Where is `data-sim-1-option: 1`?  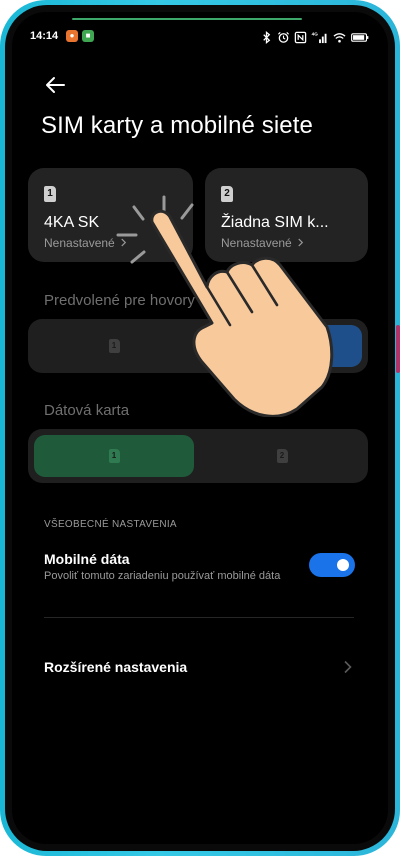
data-sim-1-option: 1 is located at coordinates (114, 456).